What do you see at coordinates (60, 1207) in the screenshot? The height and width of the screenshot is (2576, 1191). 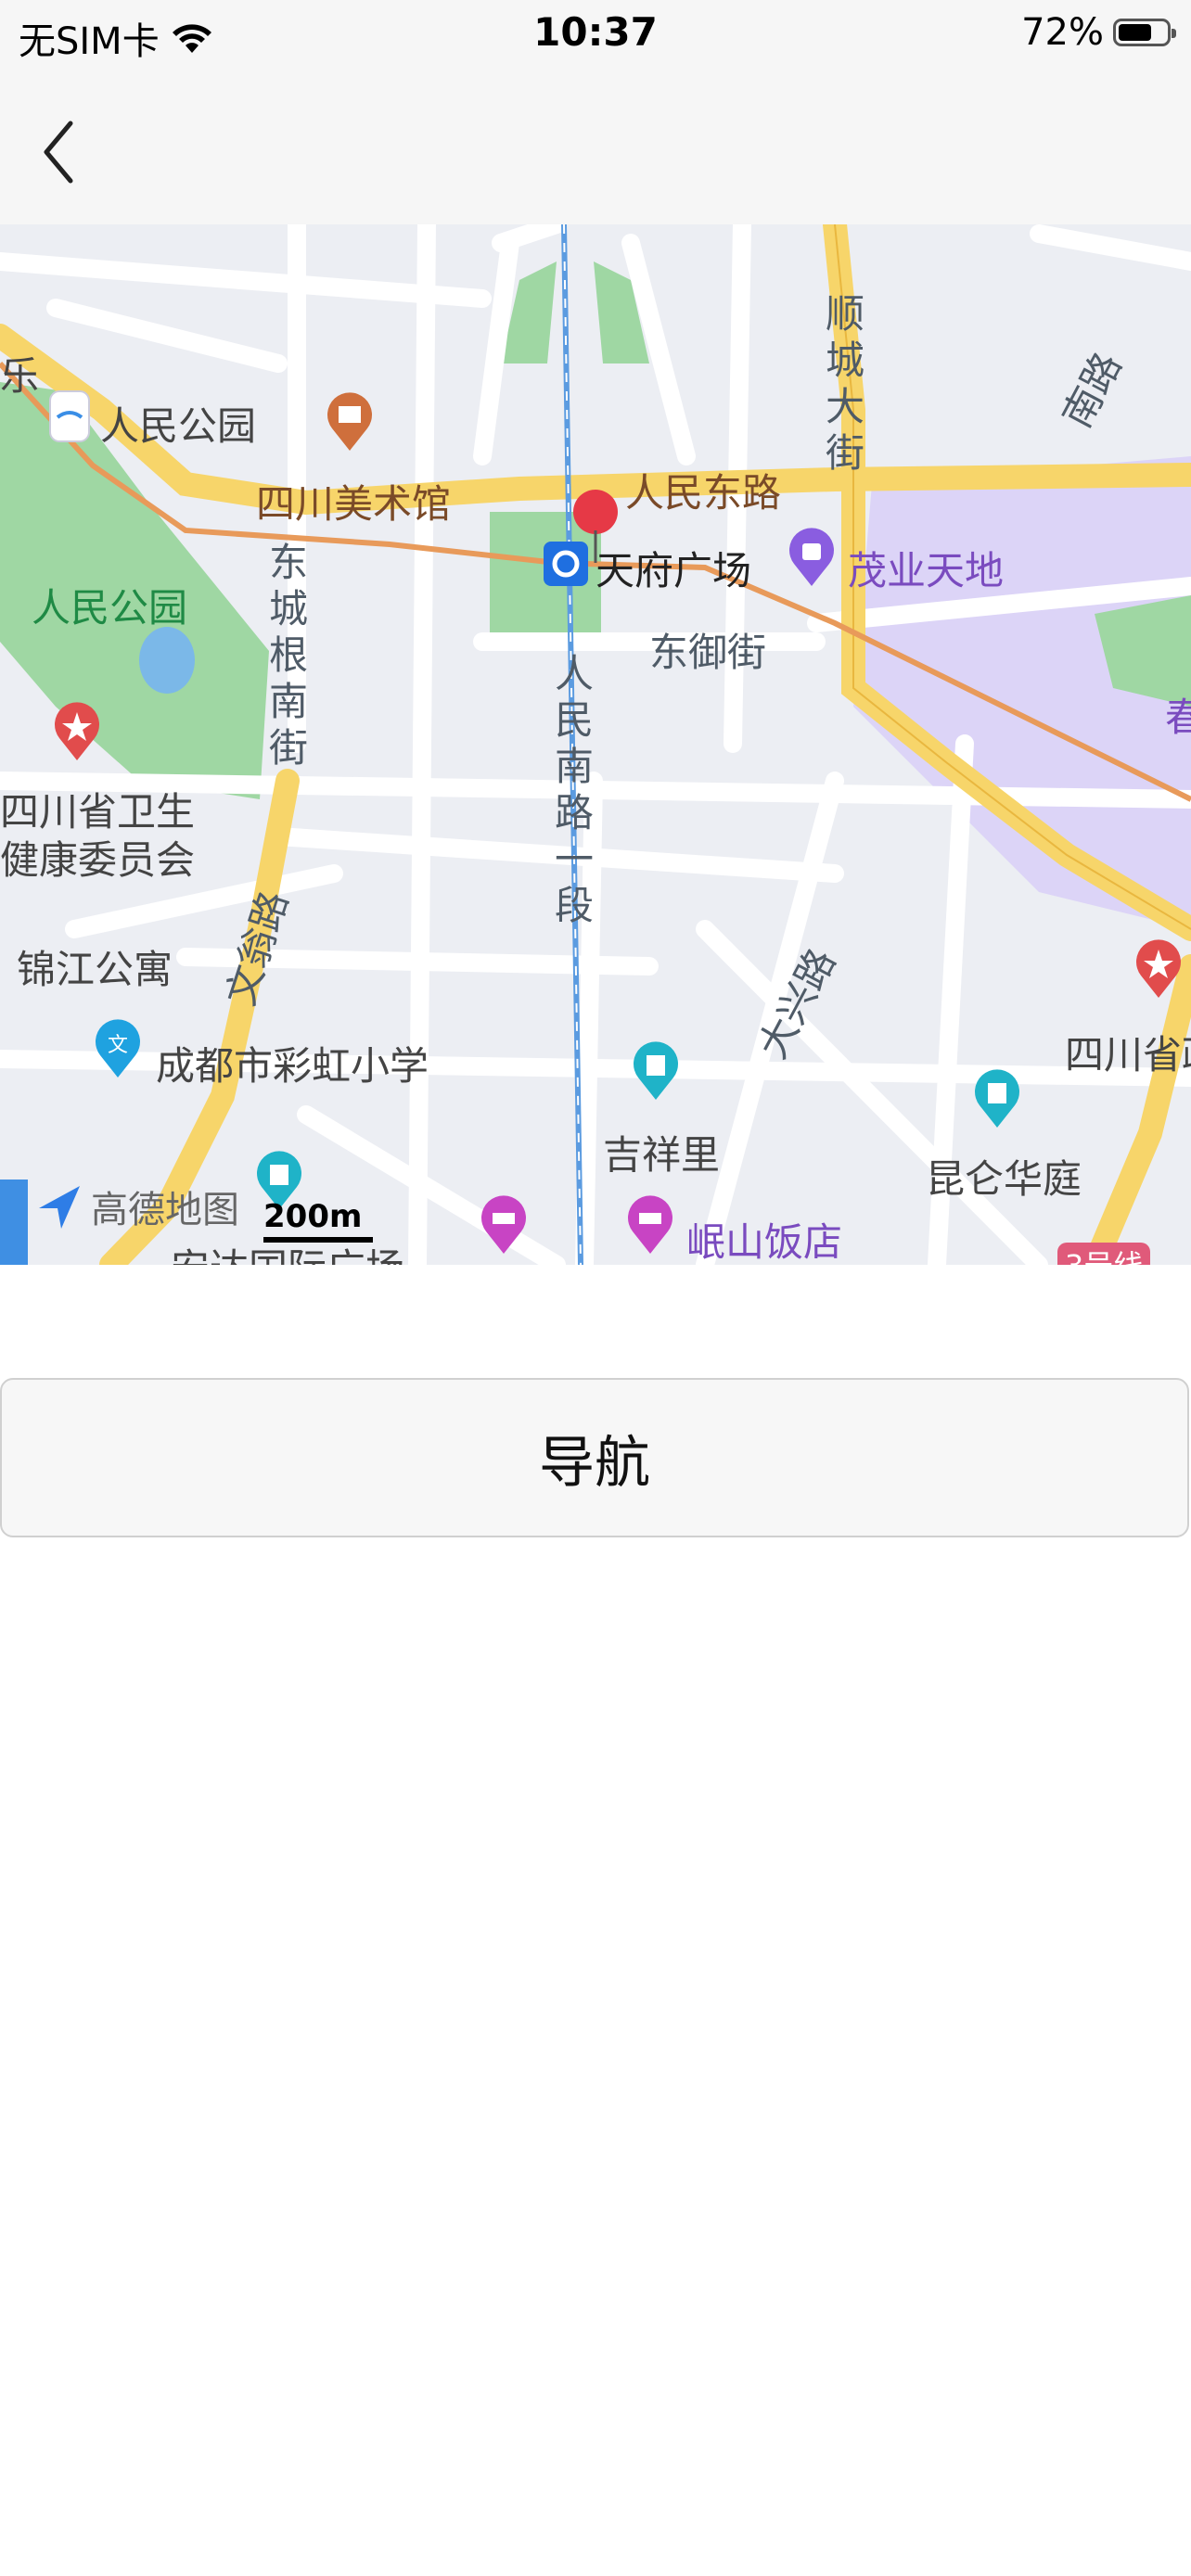 I see `navigation-arrow-icon` at bounding box center [60, 1207].